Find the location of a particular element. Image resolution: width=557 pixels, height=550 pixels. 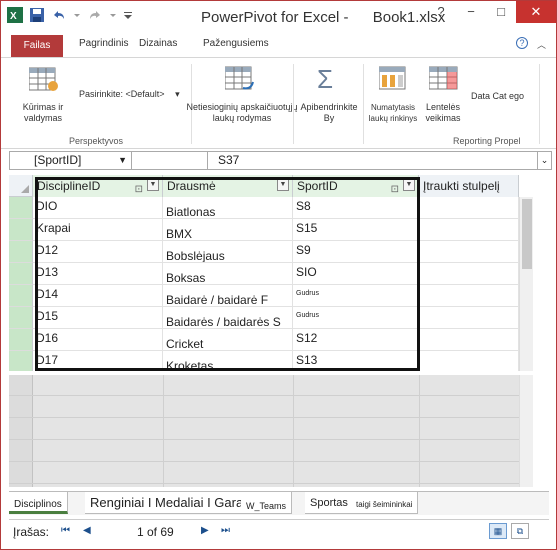

maximize-button: □ is located at coordinates (501, 12).